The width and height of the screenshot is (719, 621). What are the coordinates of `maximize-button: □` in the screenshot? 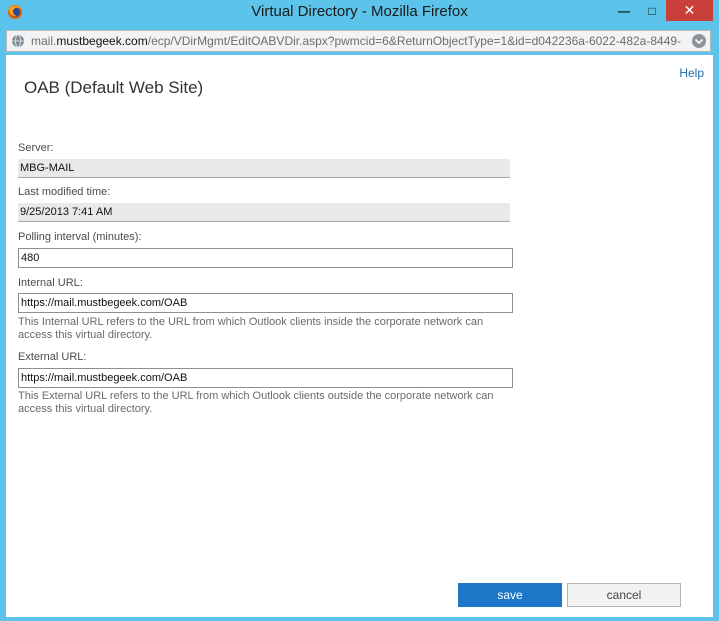 It's located at (652, 10).